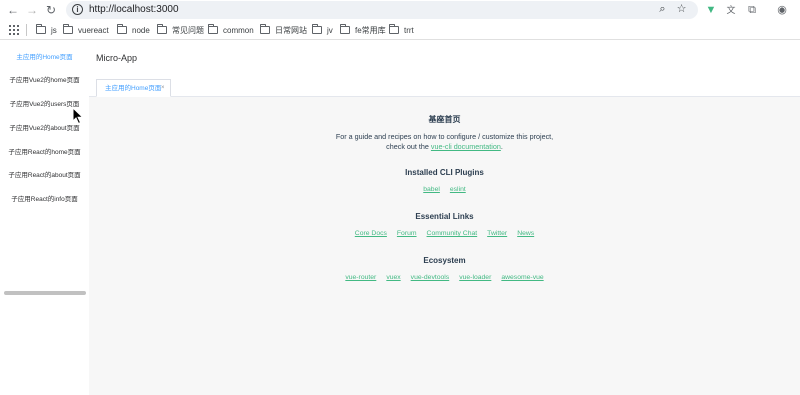 Image resolution: width=800 pixels, height=395 pixels. Describe the element at coordinates (444, 87) in the screenshot. I see `tab-bar: 主应用的Home页面 ×` at that location.